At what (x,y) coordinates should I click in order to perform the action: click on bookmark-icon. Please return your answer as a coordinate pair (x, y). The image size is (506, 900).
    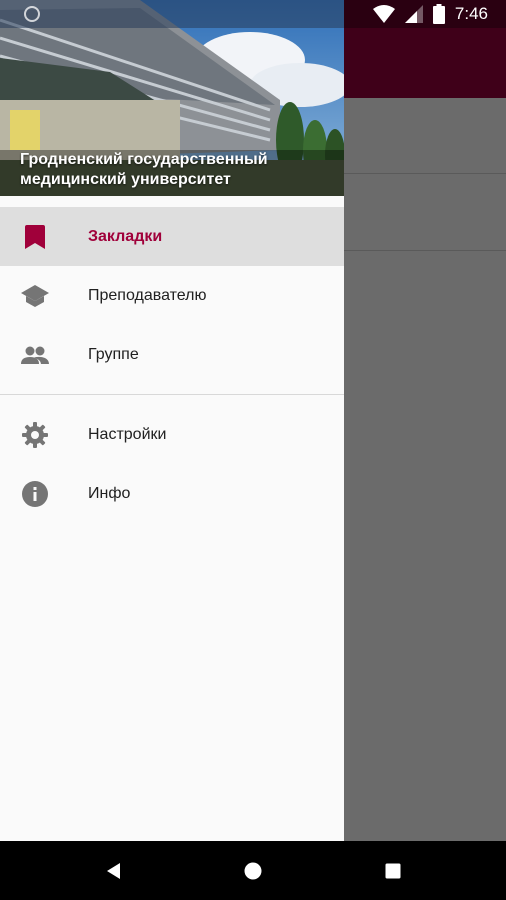
    Looking at the image, I should click on (35, 237).